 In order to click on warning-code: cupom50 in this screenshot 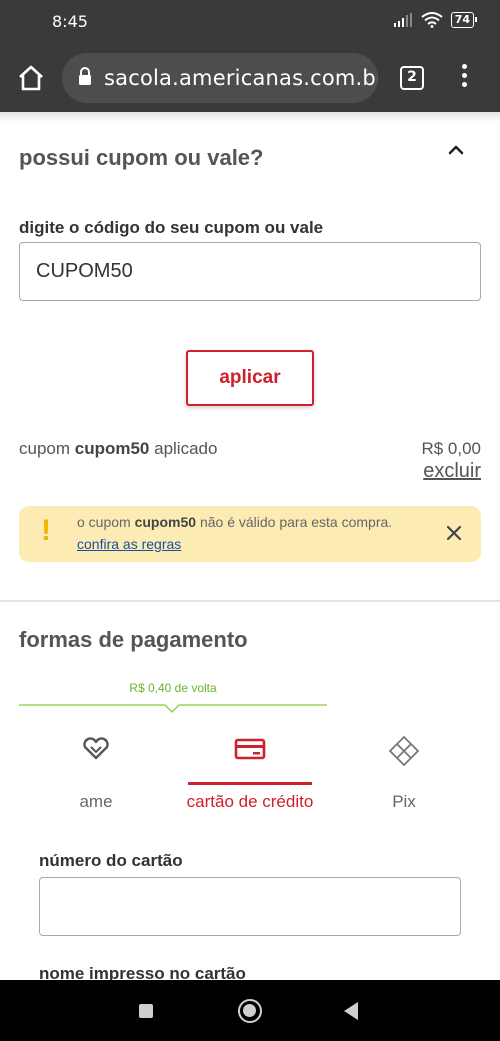, I will do `click(165, 522)`.